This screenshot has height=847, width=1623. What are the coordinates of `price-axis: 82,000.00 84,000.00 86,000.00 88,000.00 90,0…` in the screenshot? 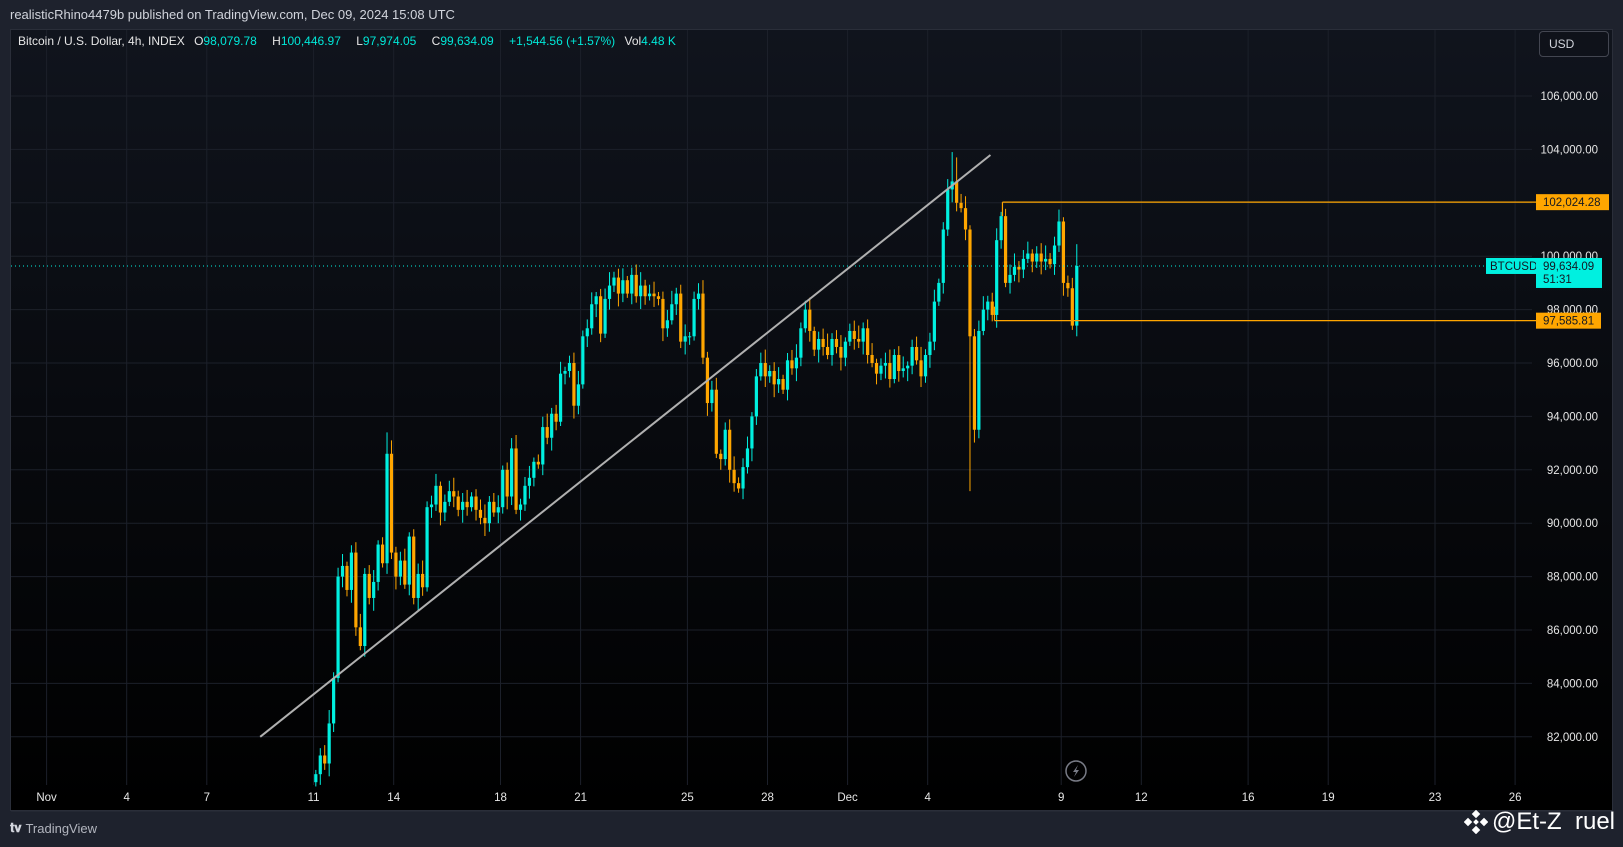 It's located at (1569, 417).